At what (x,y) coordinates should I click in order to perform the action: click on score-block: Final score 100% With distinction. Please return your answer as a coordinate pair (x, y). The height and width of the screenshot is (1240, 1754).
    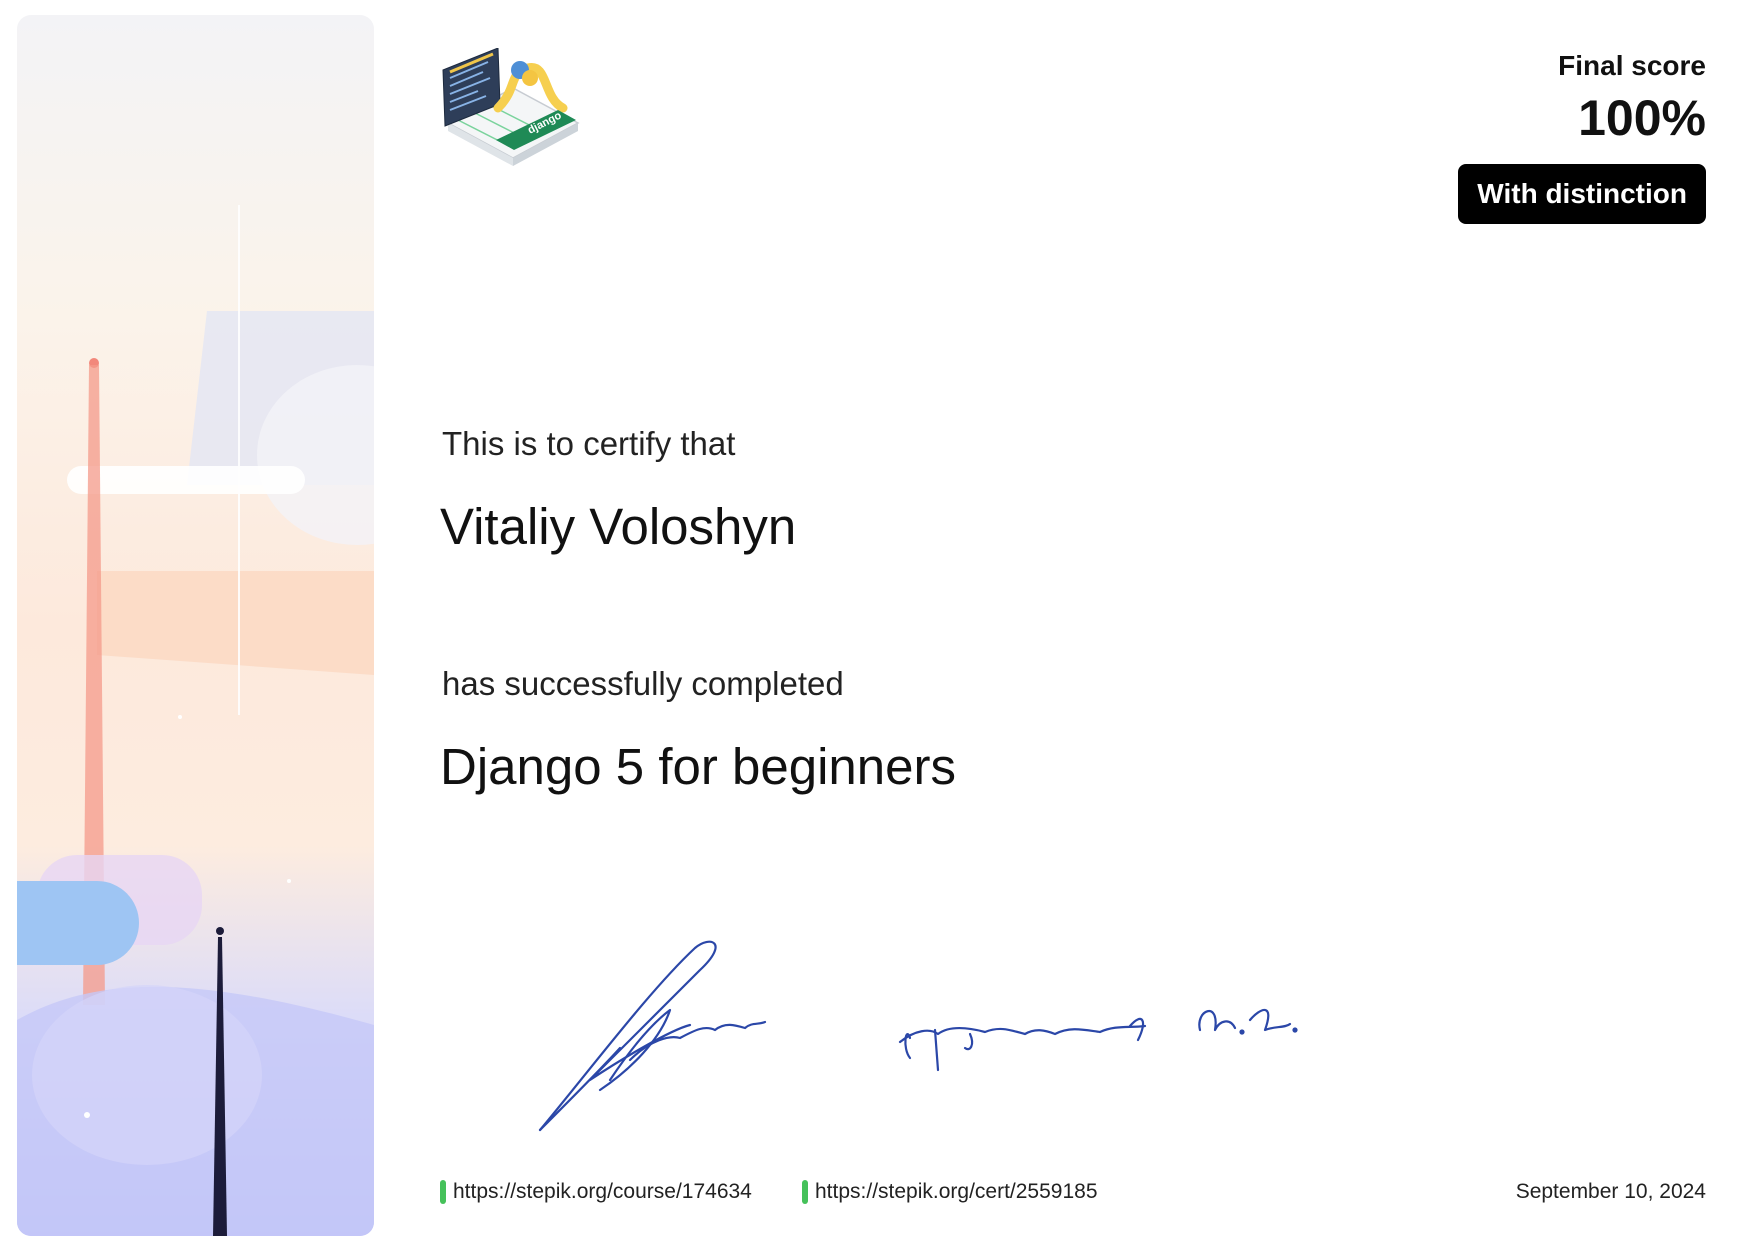
    Looking at the image, I should click on (1582, 136).